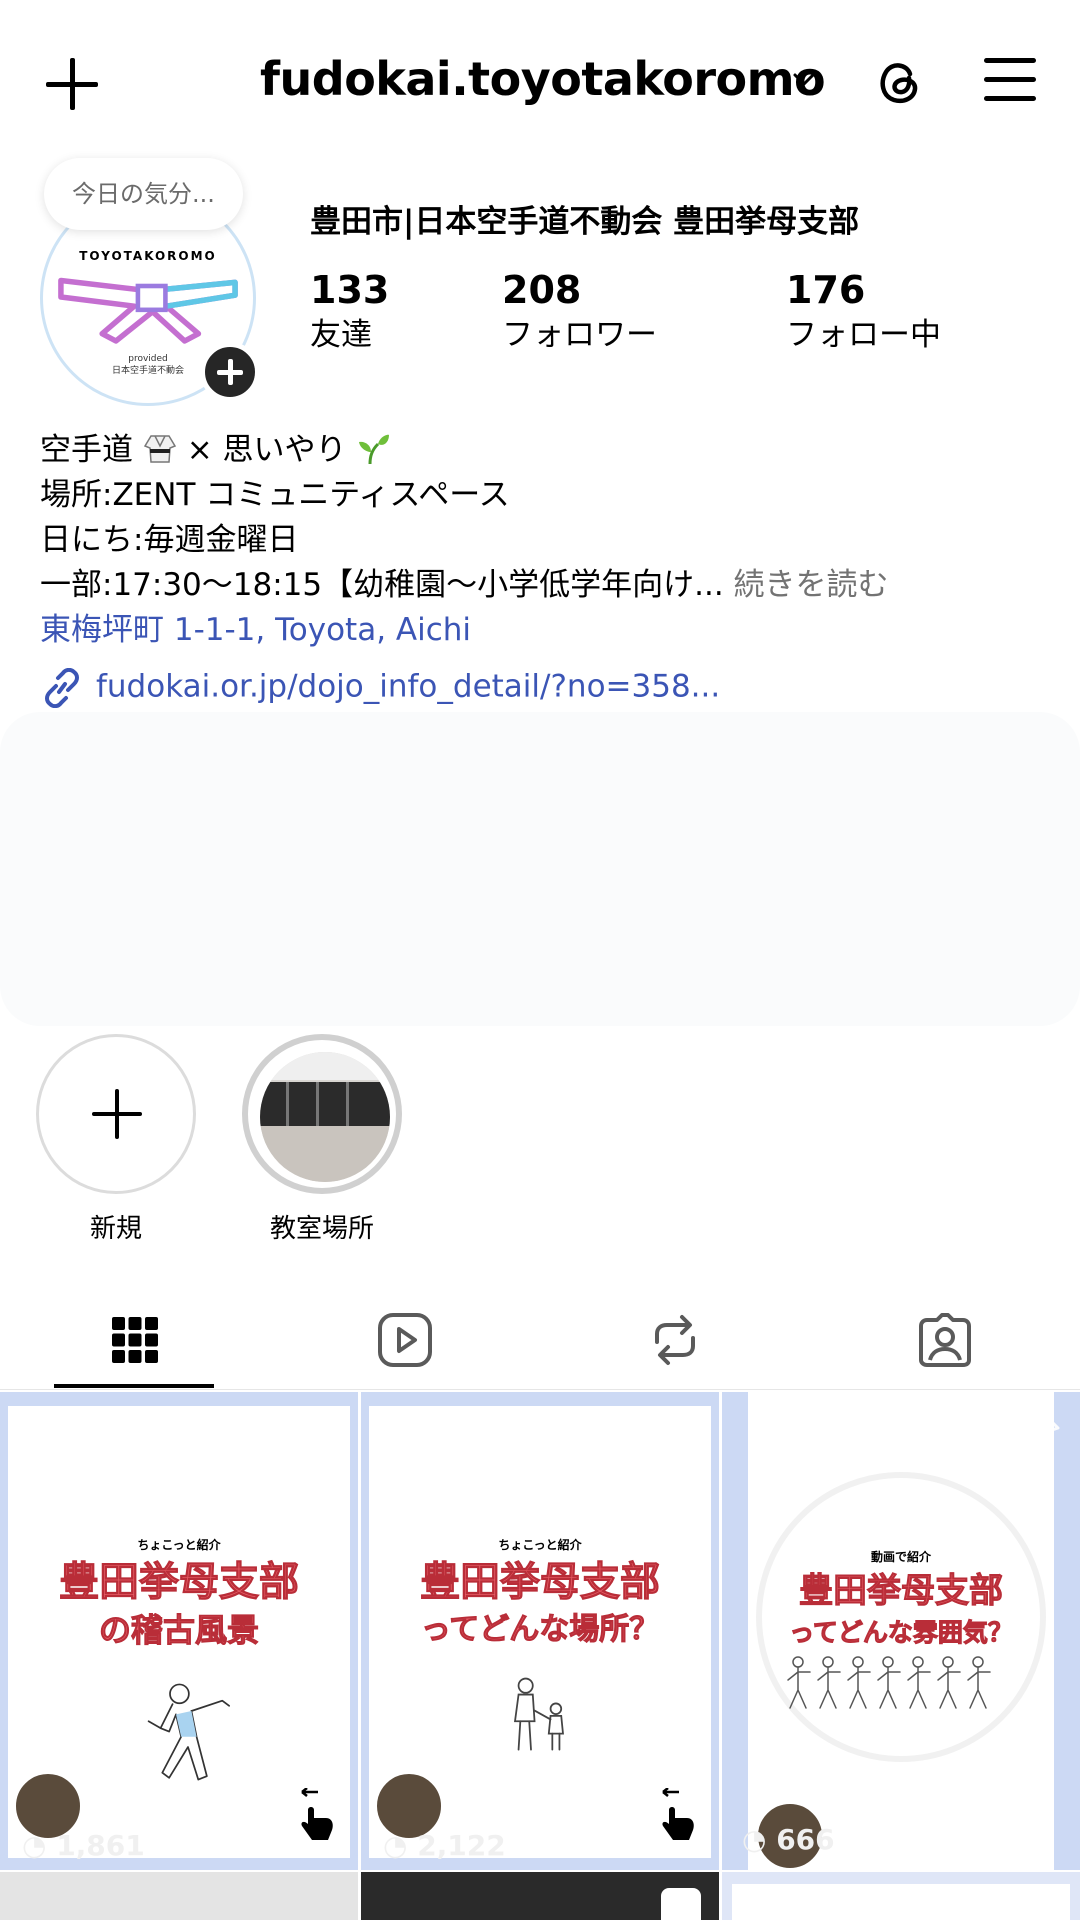 This screenshot has width=1080, height=1920. I want to click on location-link: 東梅坪町 1-1-1, Toyota, Aichi, so click(545, 630).